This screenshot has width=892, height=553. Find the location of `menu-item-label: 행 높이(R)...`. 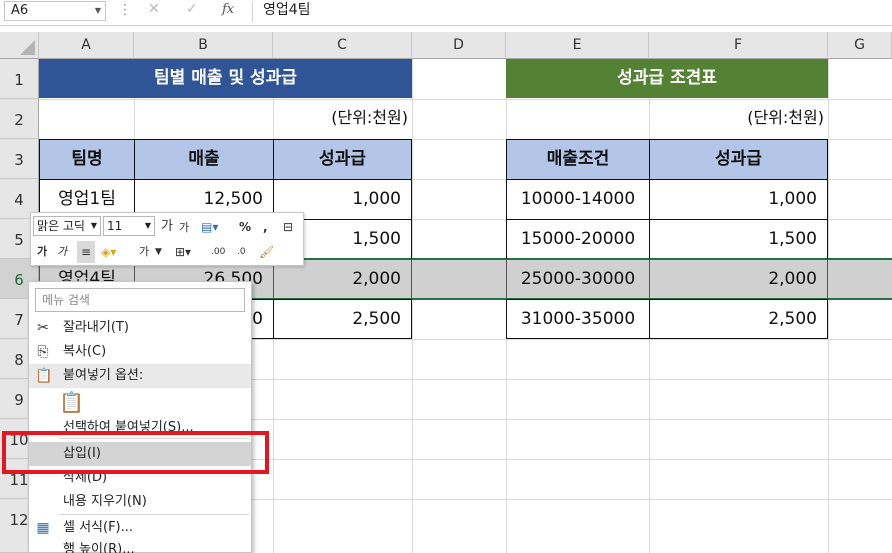

menu-item-label: 행 높이(R)... is located at coordinates (99, 547).